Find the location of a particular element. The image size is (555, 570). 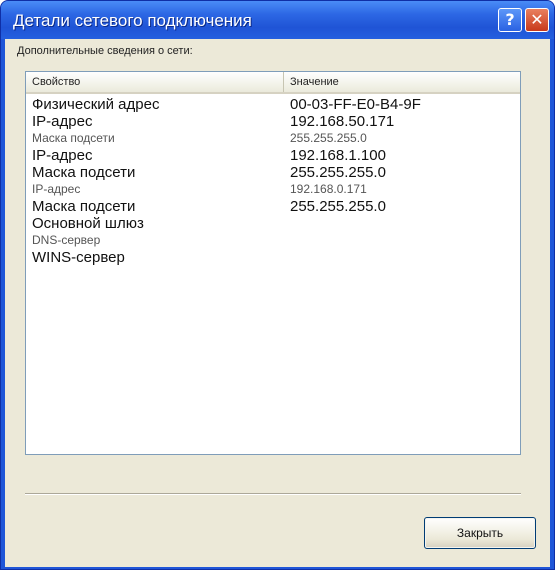

value-cell: 192.168.50.171 is located at coordinates (342, 121).